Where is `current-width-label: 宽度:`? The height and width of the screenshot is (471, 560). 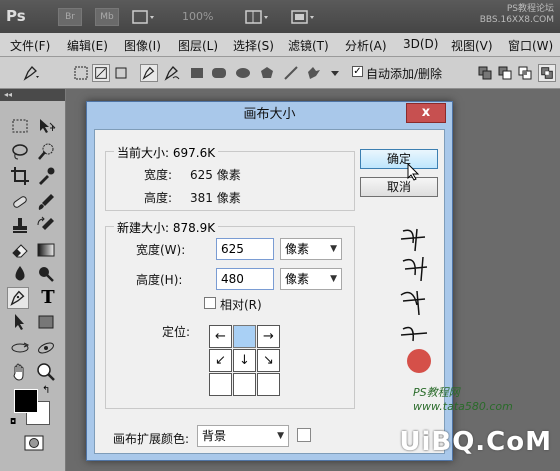
current-width-label: 宽度: is located at coordinates (158, 175).